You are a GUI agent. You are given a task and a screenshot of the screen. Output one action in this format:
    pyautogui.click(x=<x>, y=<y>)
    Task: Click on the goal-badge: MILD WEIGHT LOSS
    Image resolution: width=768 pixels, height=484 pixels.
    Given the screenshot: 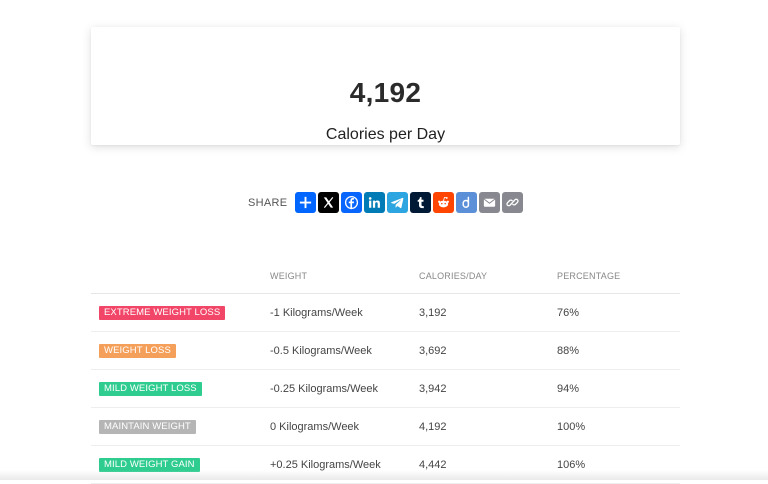 What is the action you would take?
    pyautogui.click(x=150, y=388)
    